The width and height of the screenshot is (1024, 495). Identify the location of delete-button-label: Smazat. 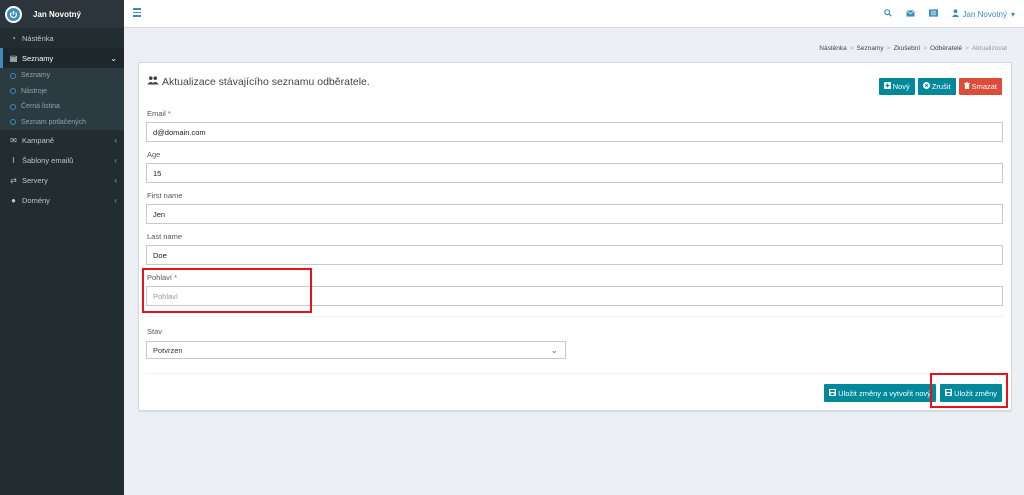
(984, 86).